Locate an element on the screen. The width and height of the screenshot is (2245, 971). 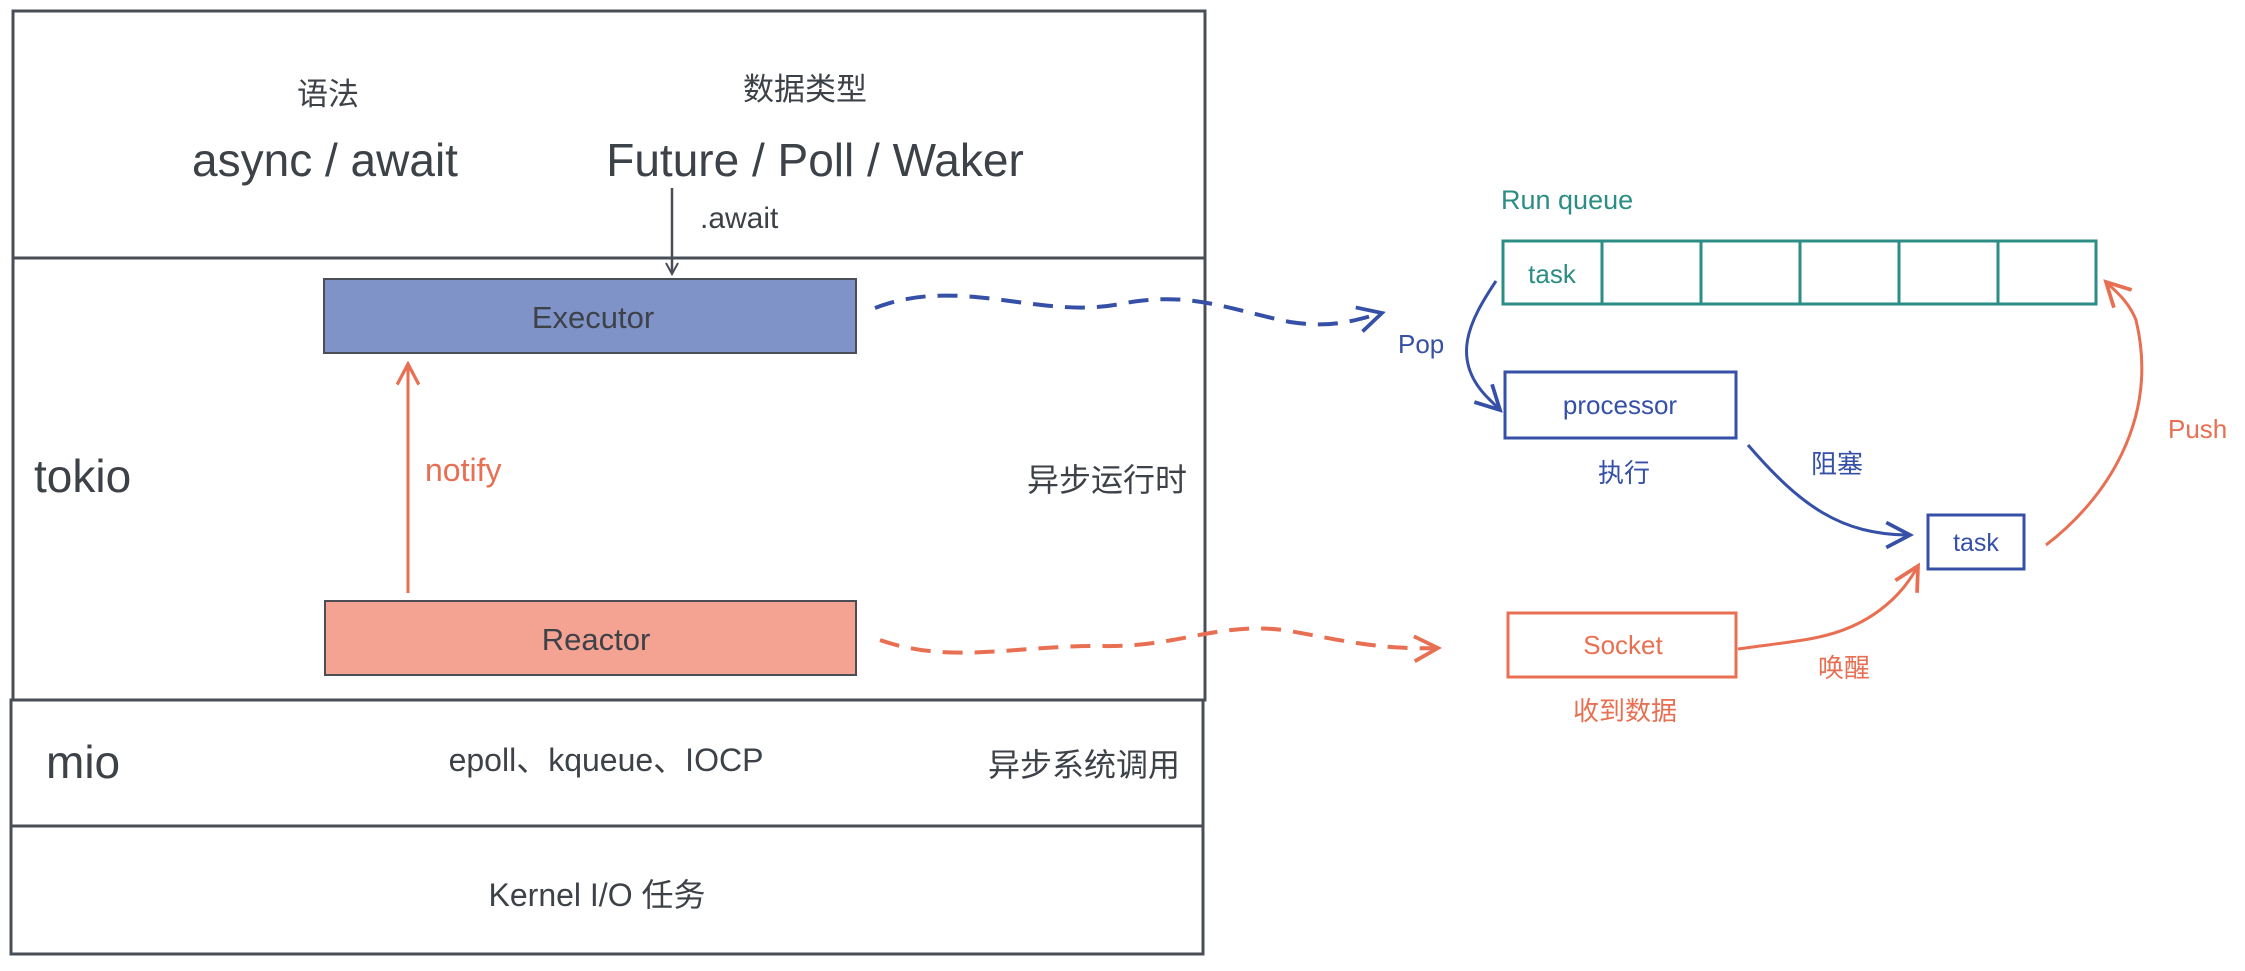
async-runtime-label: 异步运行时 is located at coordinates (1107, 480).